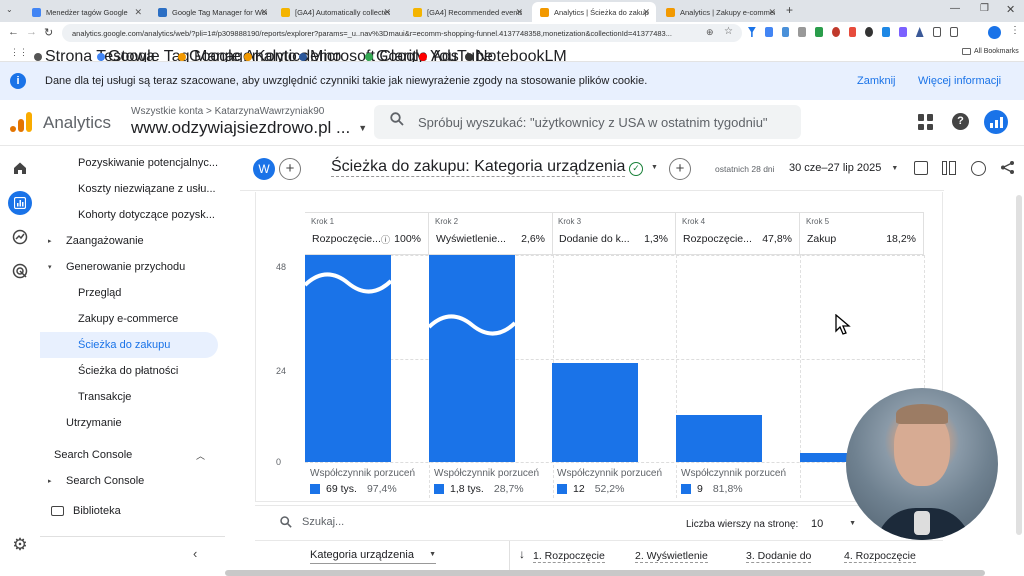  I want to click on home-icon, so click(20, 168).